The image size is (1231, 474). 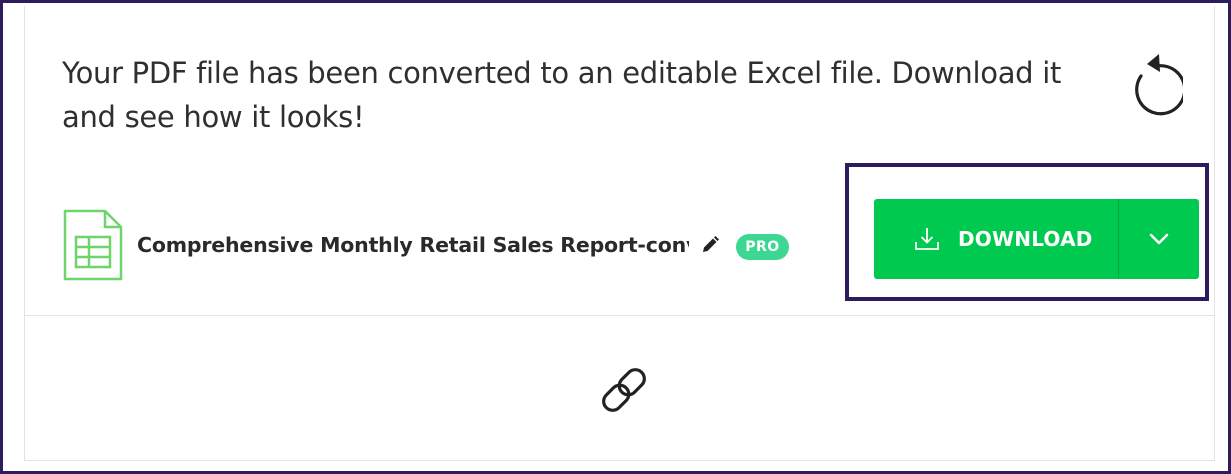 What do you see at coordinates (619, 315) in the screenshot?
I see `section-divider` at bounding box center [619, 315].